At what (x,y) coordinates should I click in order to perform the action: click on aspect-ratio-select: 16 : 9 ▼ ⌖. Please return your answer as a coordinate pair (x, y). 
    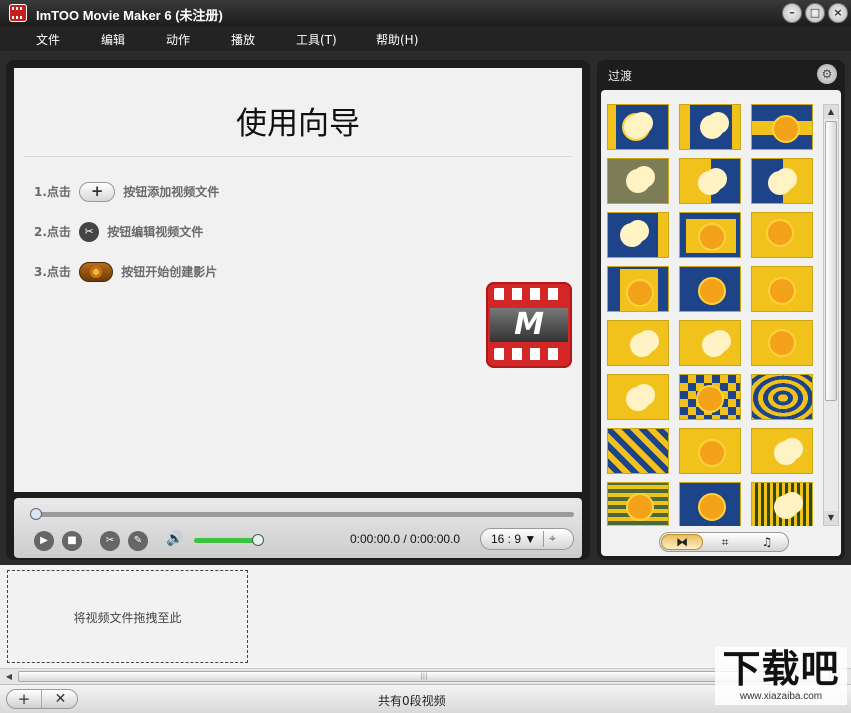
    Looking at the image, I should click on (527, 539).